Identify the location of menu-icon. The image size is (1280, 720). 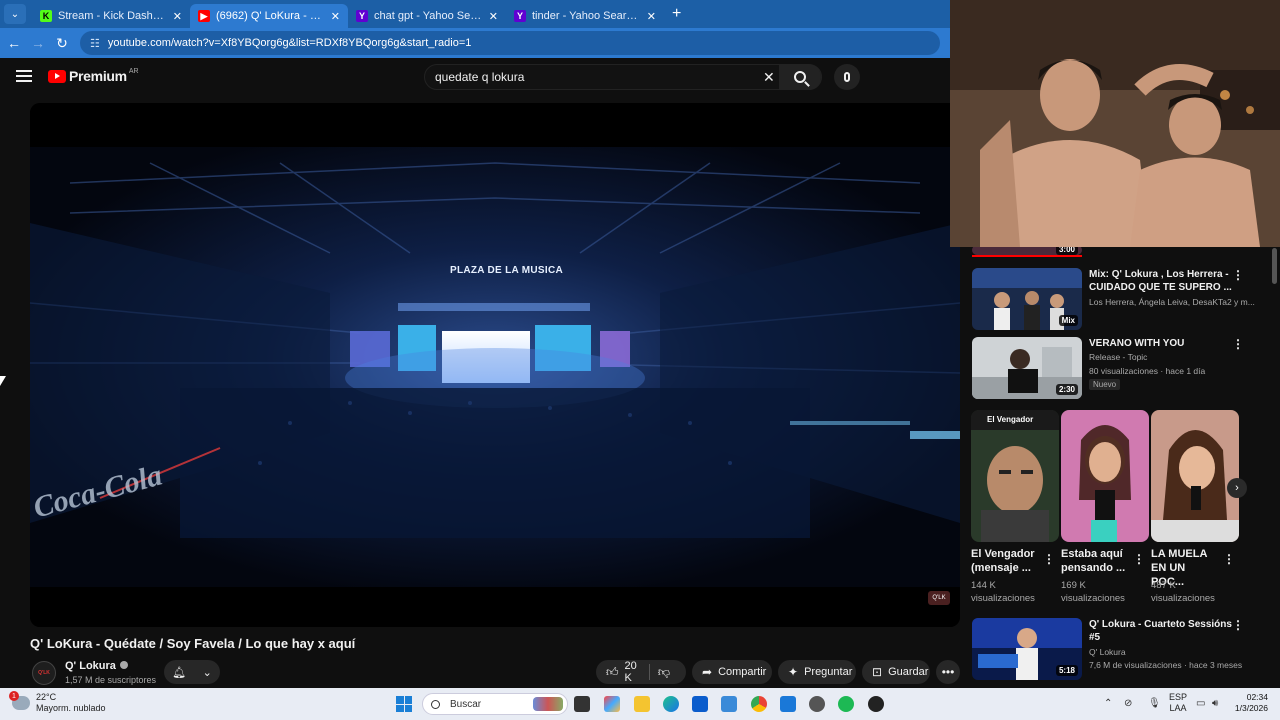
(24, 76).